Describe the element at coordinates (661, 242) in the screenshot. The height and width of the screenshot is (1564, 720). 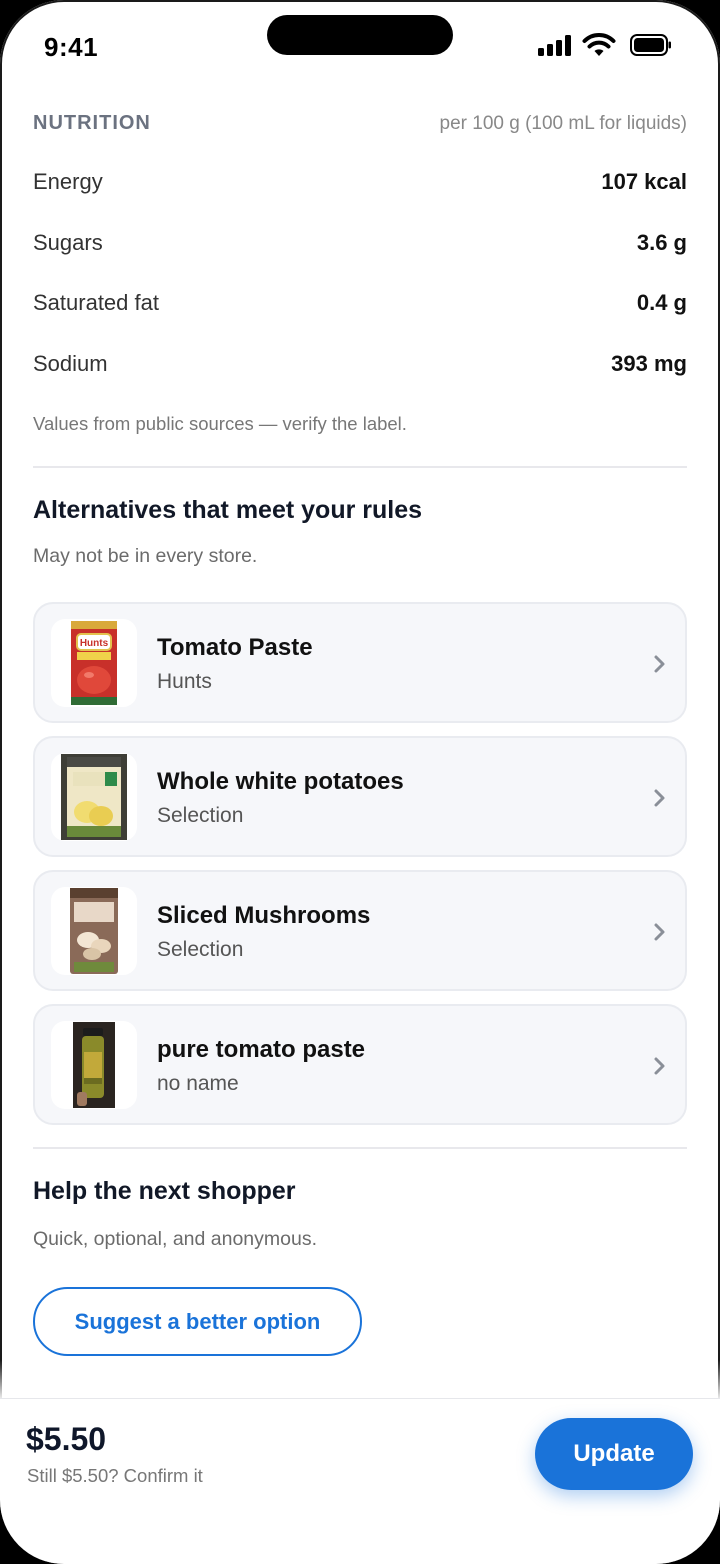
I see `nutrition-value: 3.6 g` at that location.